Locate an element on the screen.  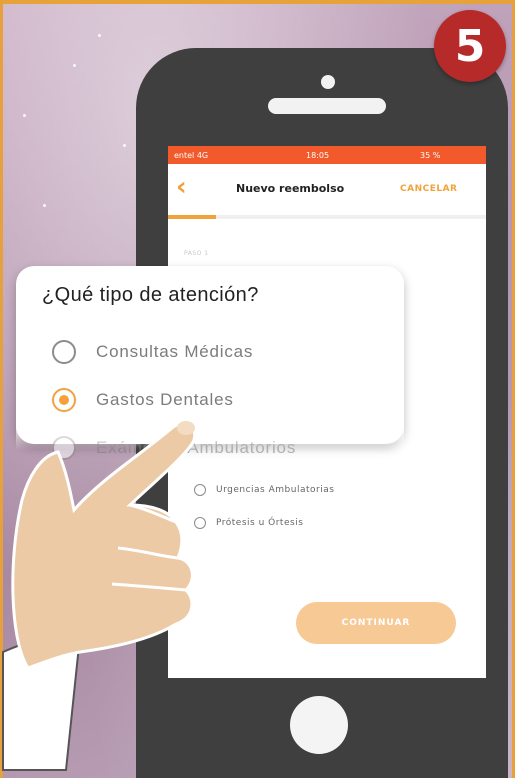
progress-fill is located at coordinates (192, 217).